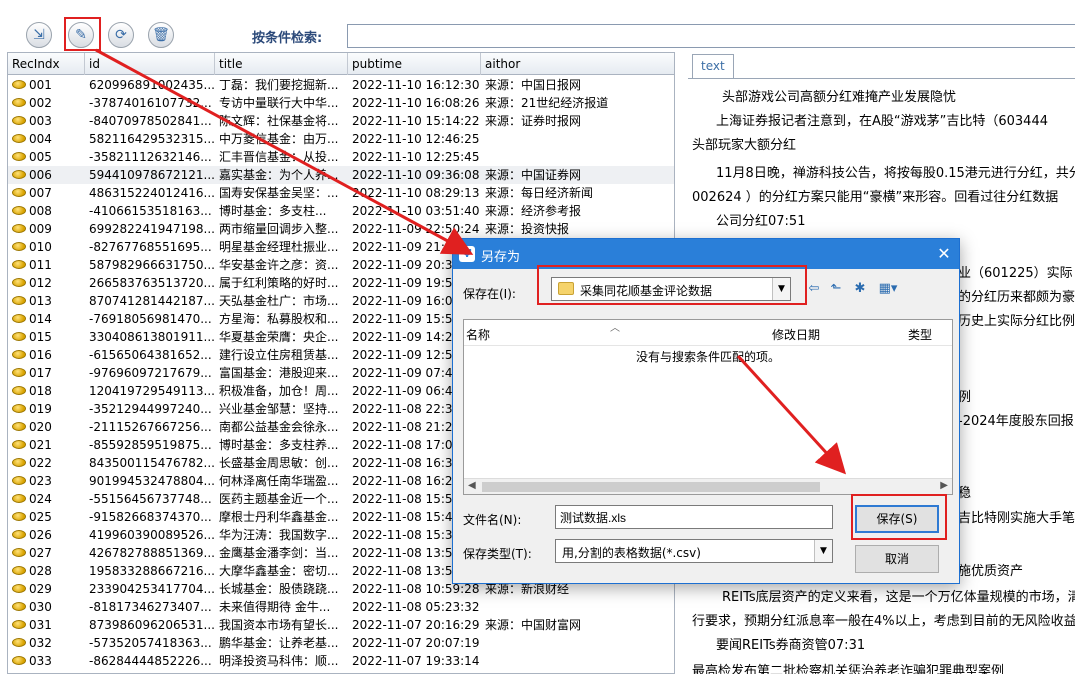  What do you see at coordinates (414, 64) in the screenshot?
I see `column-header-pubtime: pubtime` at bounding box center [414, 64].